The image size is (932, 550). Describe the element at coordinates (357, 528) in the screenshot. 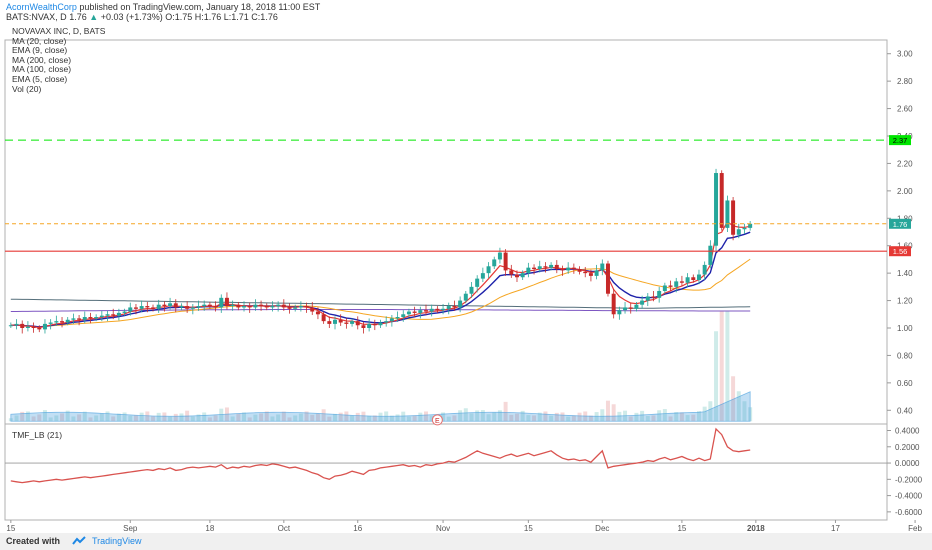

I see `time-tick-label: 16` at that location.